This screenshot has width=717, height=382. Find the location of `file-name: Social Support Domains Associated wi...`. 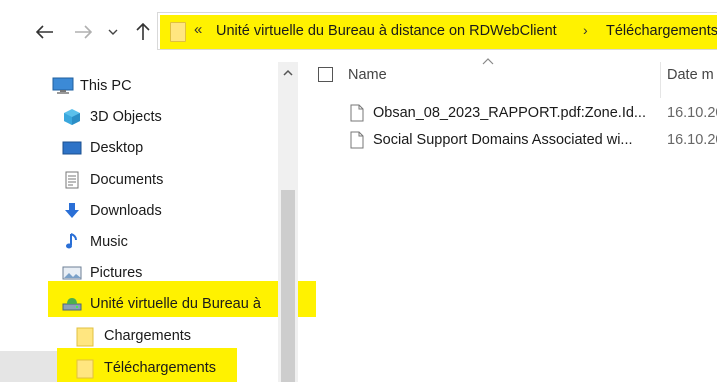

file-name: Social Support Domains Associated wi... is located at coordinates (503, 140).